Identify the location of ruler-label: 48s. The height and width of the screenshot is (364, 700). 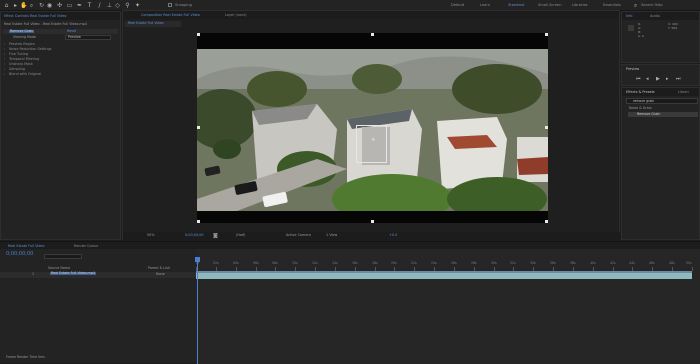
(672, 263).